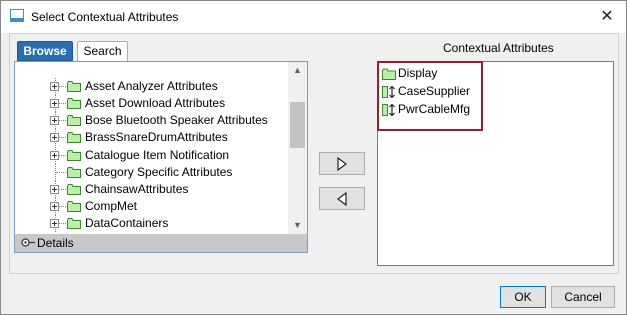  Describe the element at coordinates (176, 120) in the screenshot. I see `tree-item-label: Bose Bluetooth Speaker Attributes` at that location.